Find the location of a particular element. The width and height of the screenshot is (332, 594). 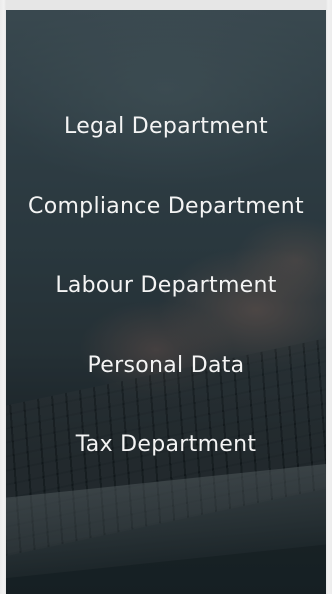

menu-item-personal-data: Personal Data is located at coordinates (166, 366).